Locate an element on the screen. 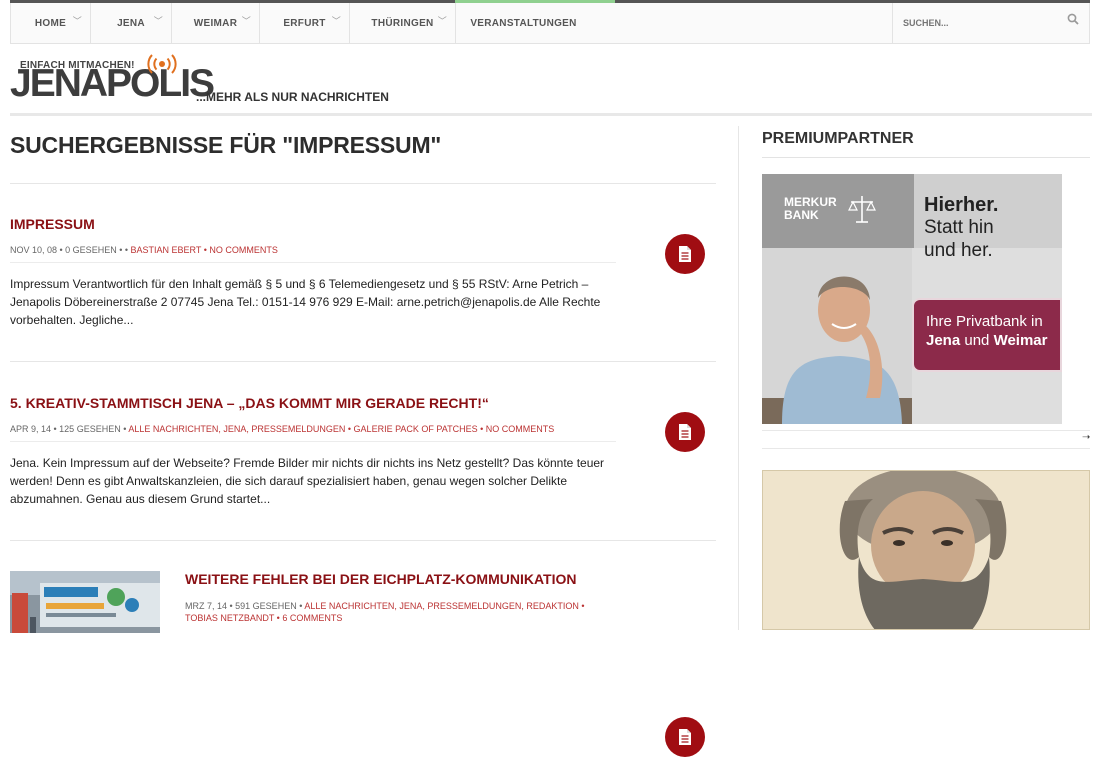 This screenshot has height=757, width=1100. broadcast-icon is located at coordinates (162, 64).